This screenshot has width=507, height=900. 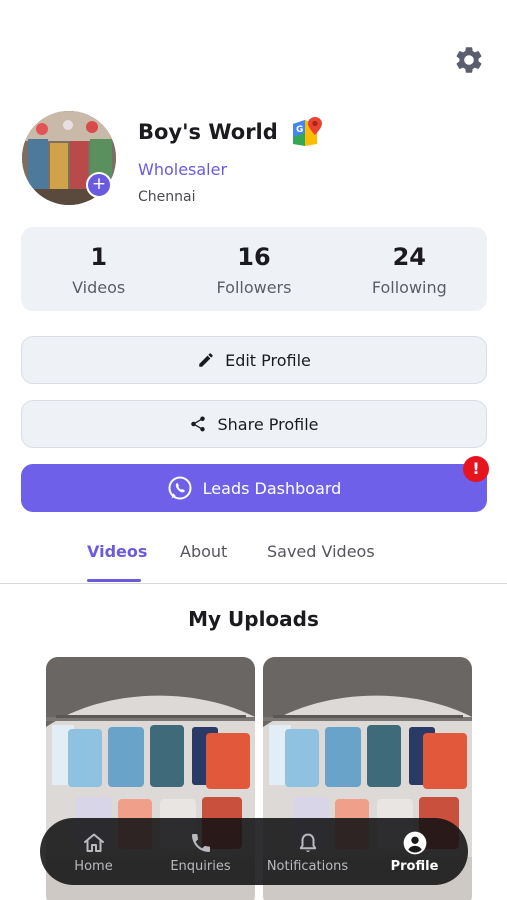 What do you see at coordinates (253, 619) in the screenshot?
I see `uploads-title: My Uploads` at bounding box center [253, 619].